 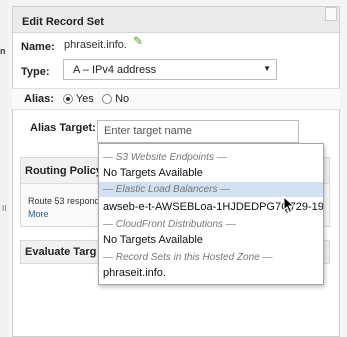 I want to click on alias-yes-label: Yes, so click(x=84, y=99).